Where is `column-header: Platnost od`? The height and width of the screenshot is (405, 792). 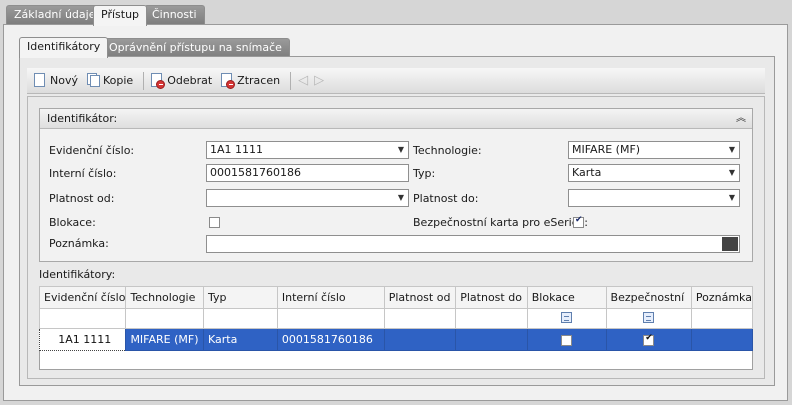 column-header: Platnost od is located at coordinates (420, 297).